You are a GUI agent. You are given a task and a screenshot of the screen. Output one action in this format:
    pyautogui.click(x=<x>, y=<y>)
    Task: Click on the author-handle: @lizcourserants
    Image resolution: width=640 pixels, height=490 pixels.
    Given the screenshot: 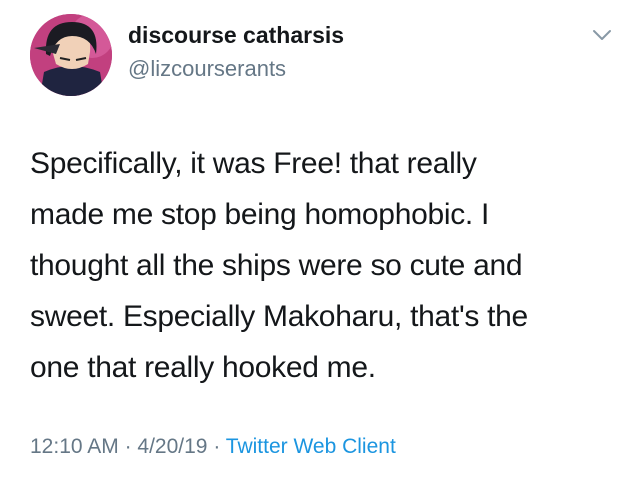 What is the action you would take?
    pyautogui.click(x=207, y=69)
    